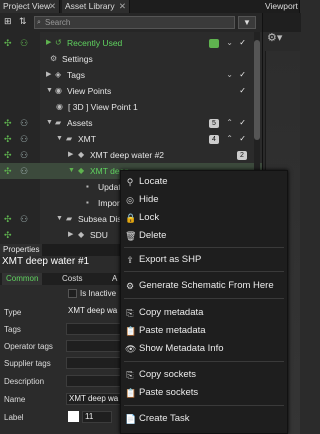 The height and width of the screenshot is (434, 320). Describe the element at coordinates (72, 293) in the screenshot. I see `inactive-checkbox` at that location.